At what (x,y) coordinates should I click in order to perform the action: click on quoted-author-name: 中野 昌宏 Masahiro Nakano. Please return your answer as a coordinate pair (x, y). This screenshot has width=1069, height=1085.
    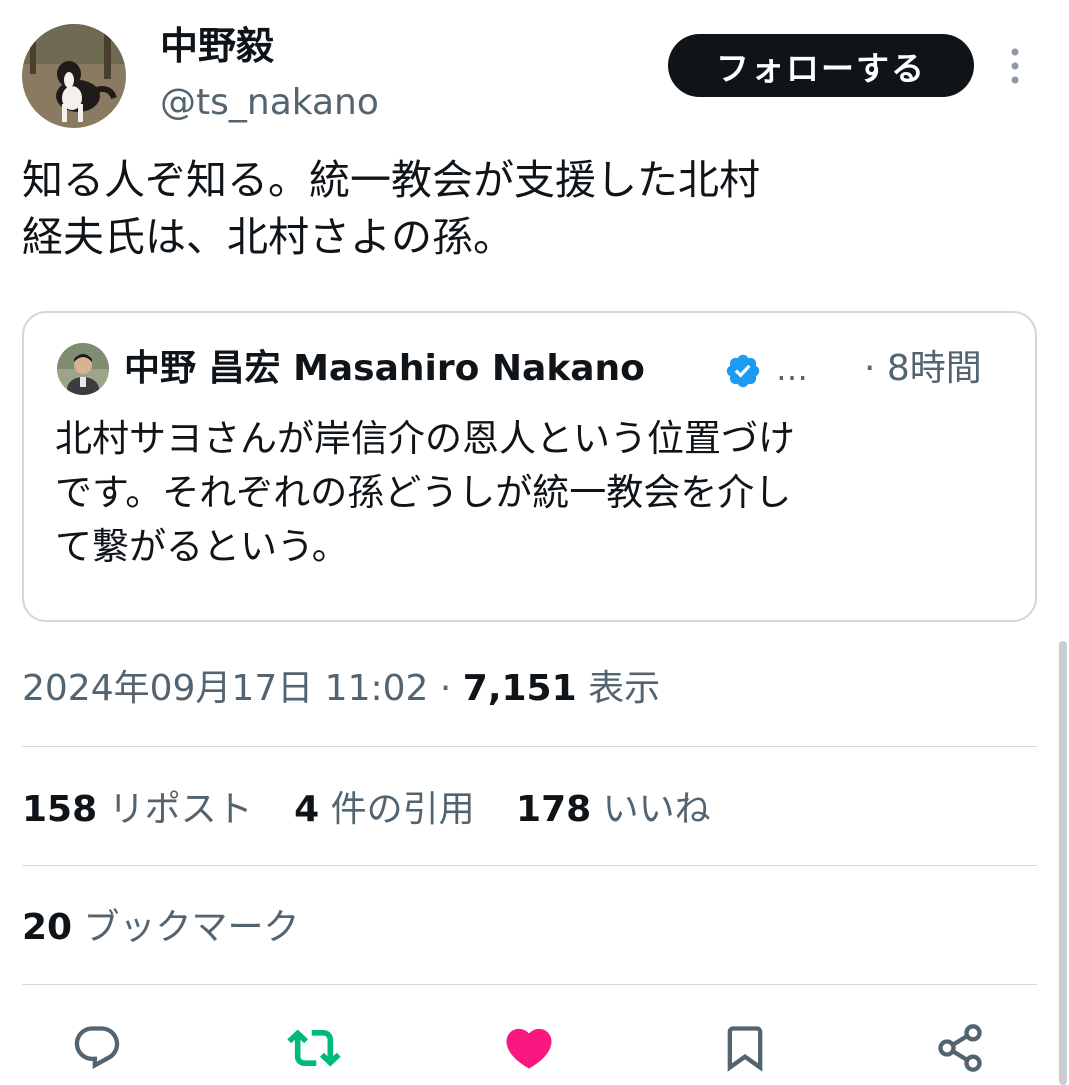
    Looking at the image, I should click on (384, 369).